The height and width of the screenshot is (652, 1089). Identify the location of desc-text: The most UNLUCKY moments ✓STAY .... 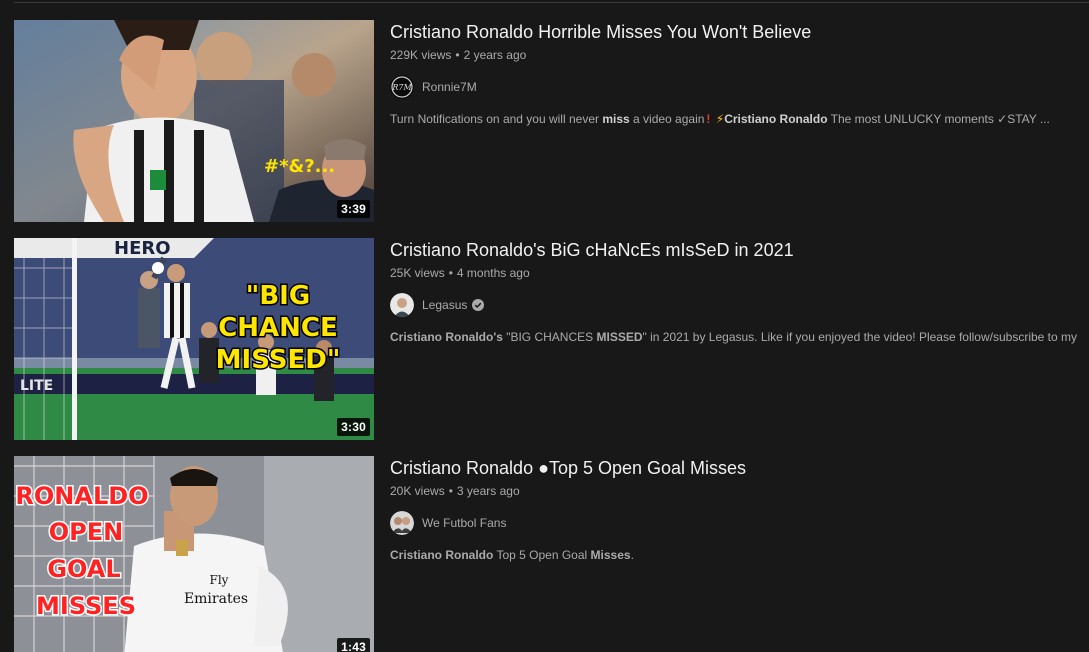
(938, 119).